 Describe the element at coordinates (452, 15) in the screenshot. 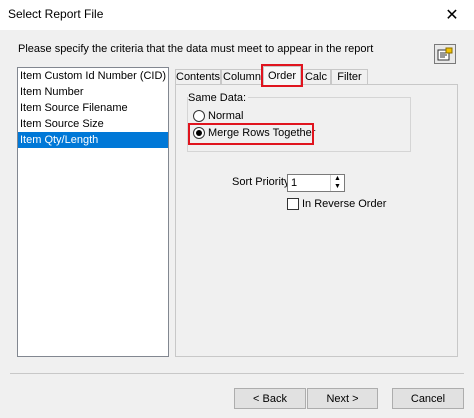

I see `close-icon: ✕` at that location.